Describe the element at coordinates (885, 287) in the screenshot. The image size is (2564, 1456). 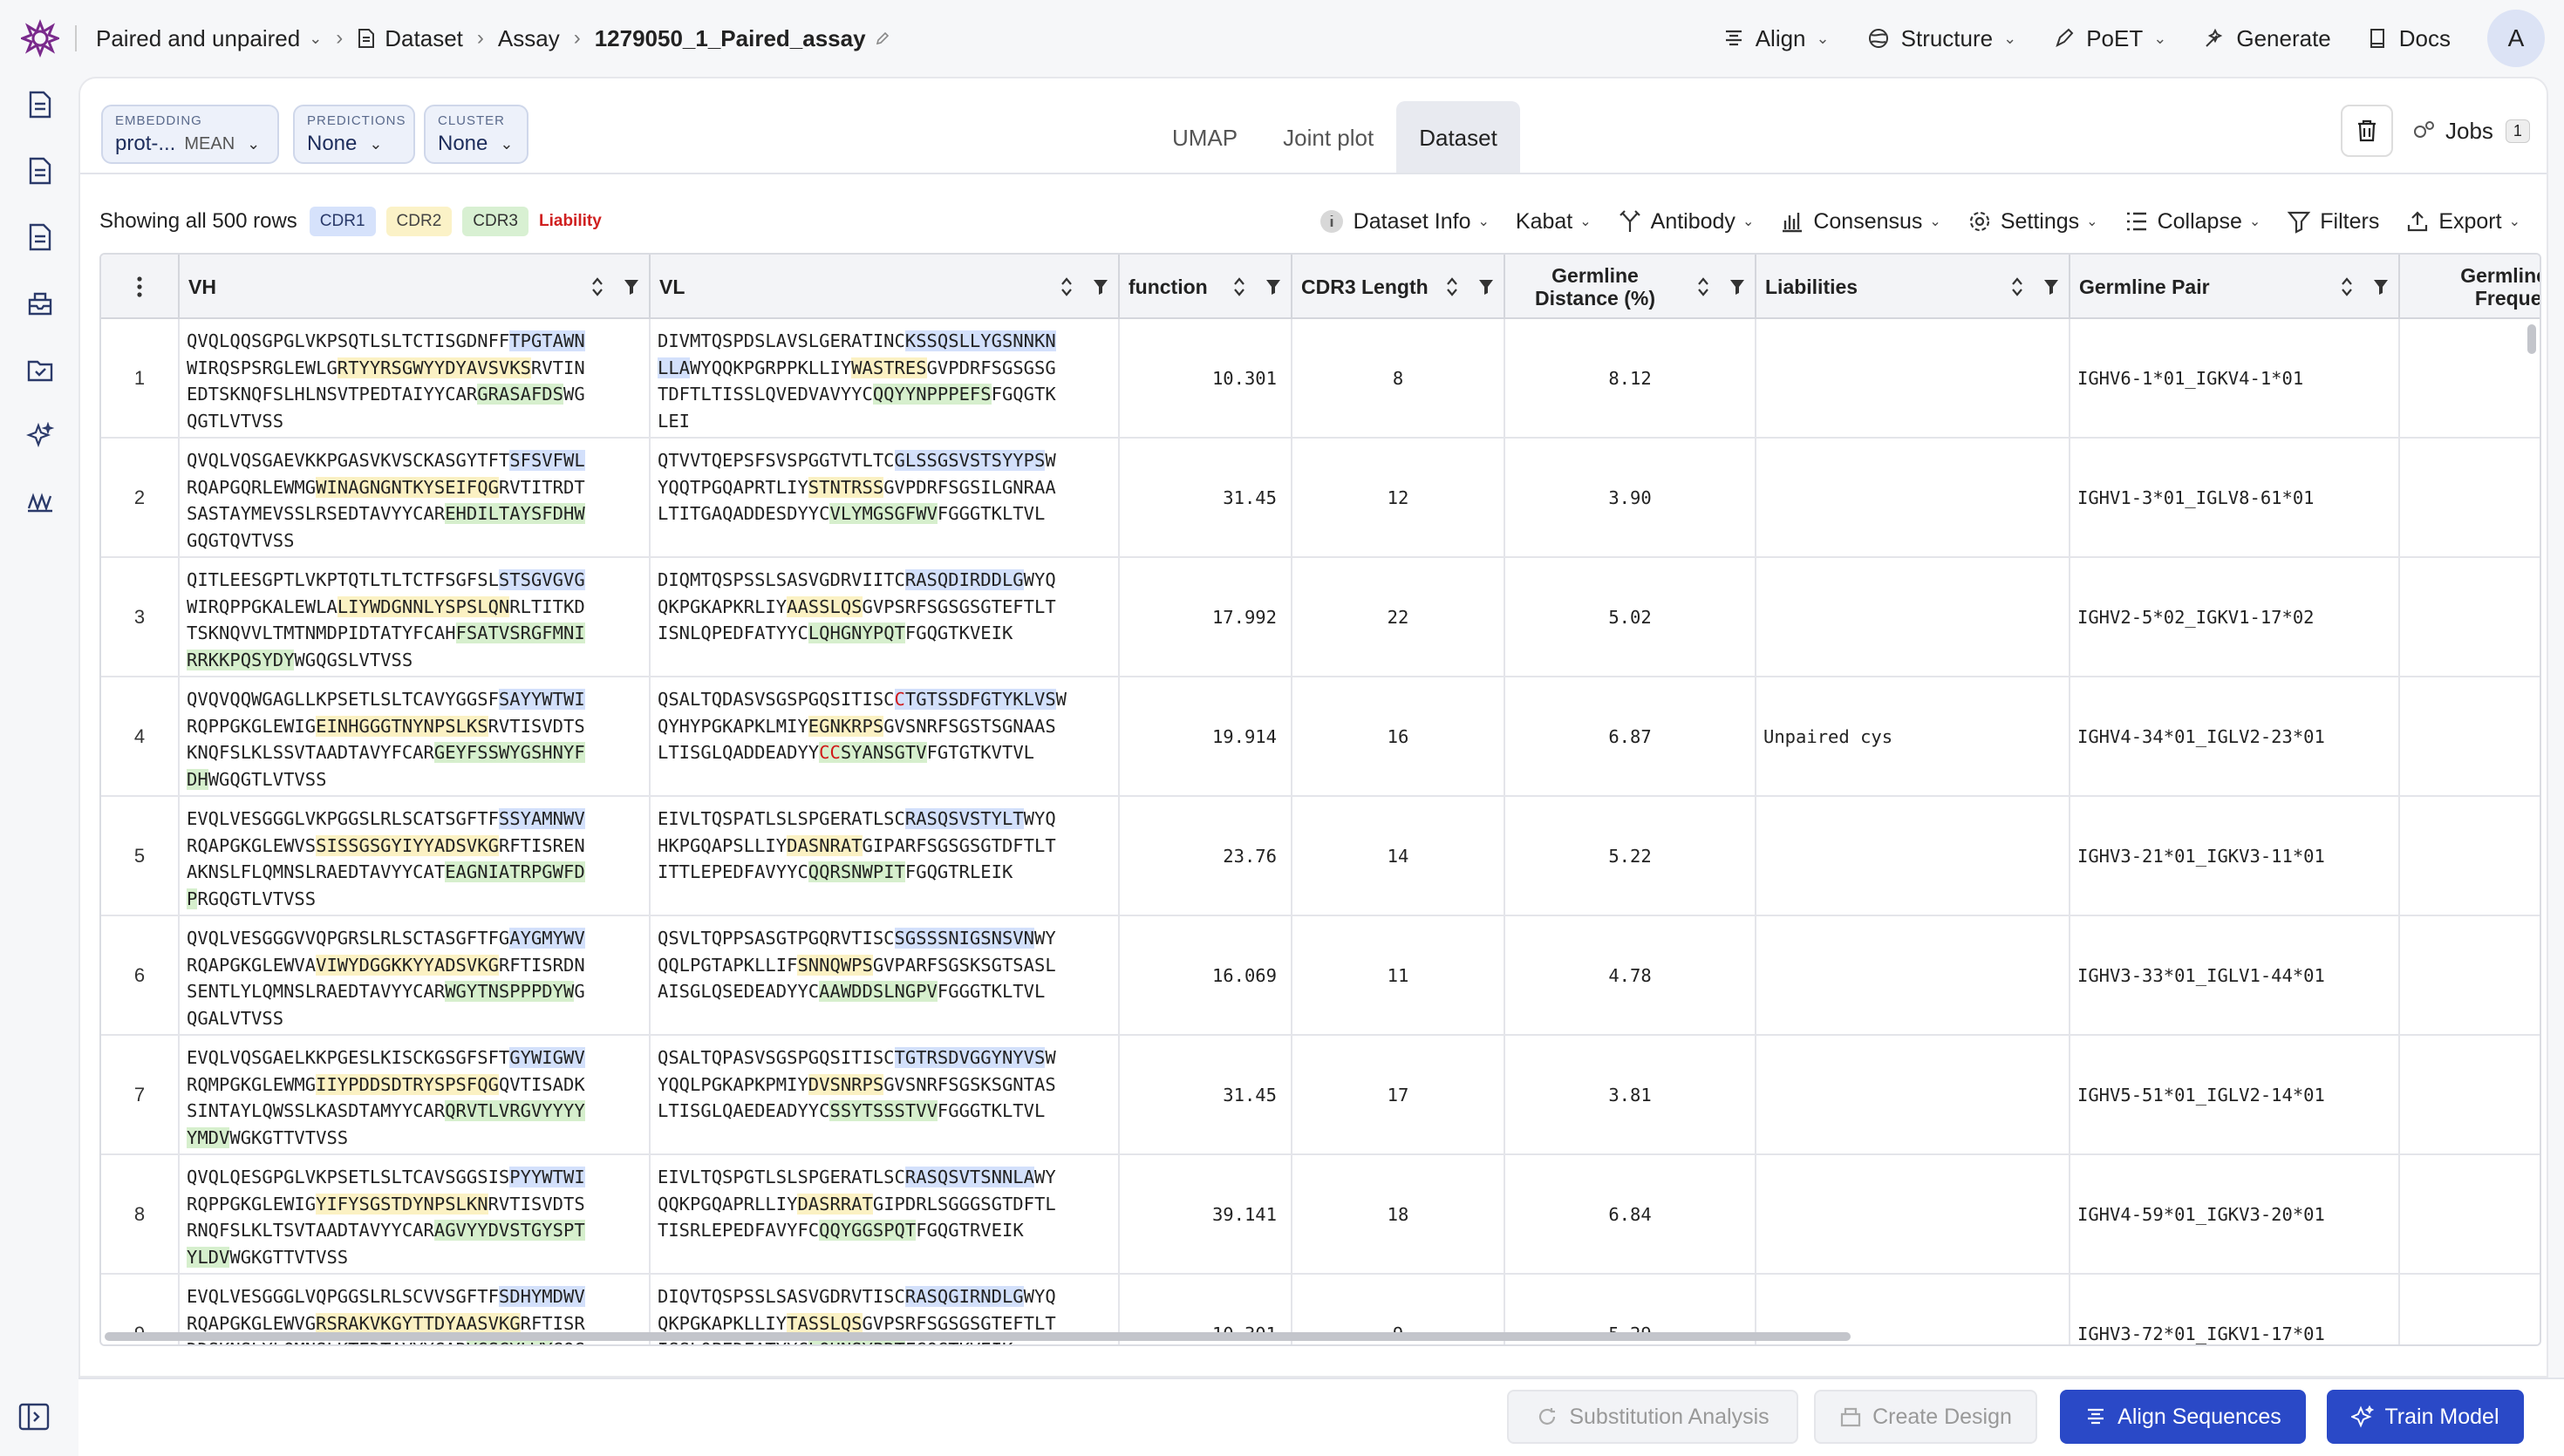
I see `column-header-vl: VL` at that location.